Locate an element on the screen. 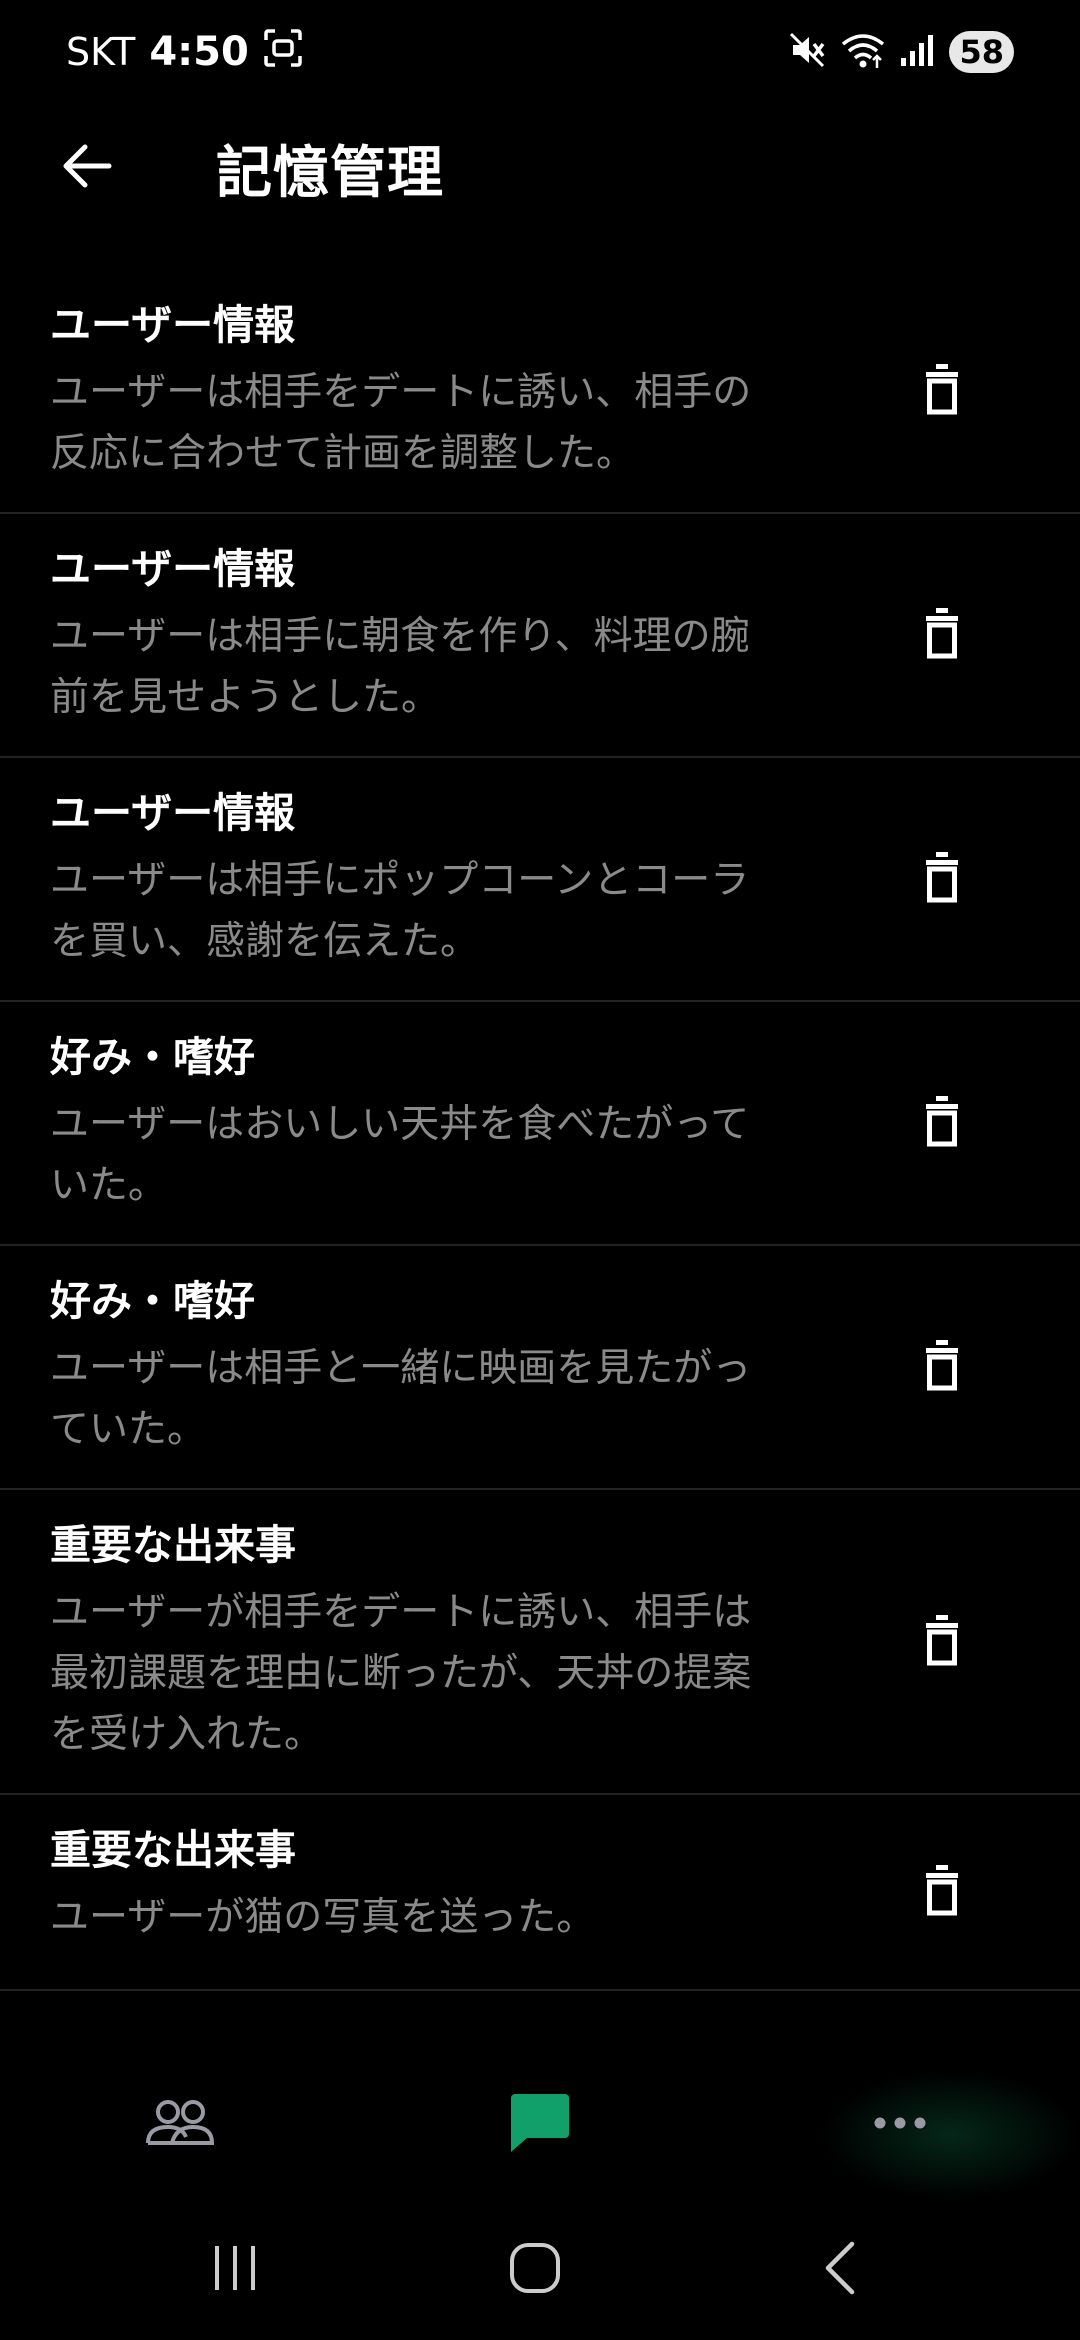 The image size is (1080, 2340). chat-icon is located at coordinates (540, 2125).